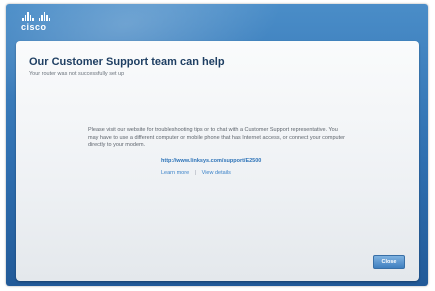  I want to click on cisco-logo: cisco, so click(35, 22).